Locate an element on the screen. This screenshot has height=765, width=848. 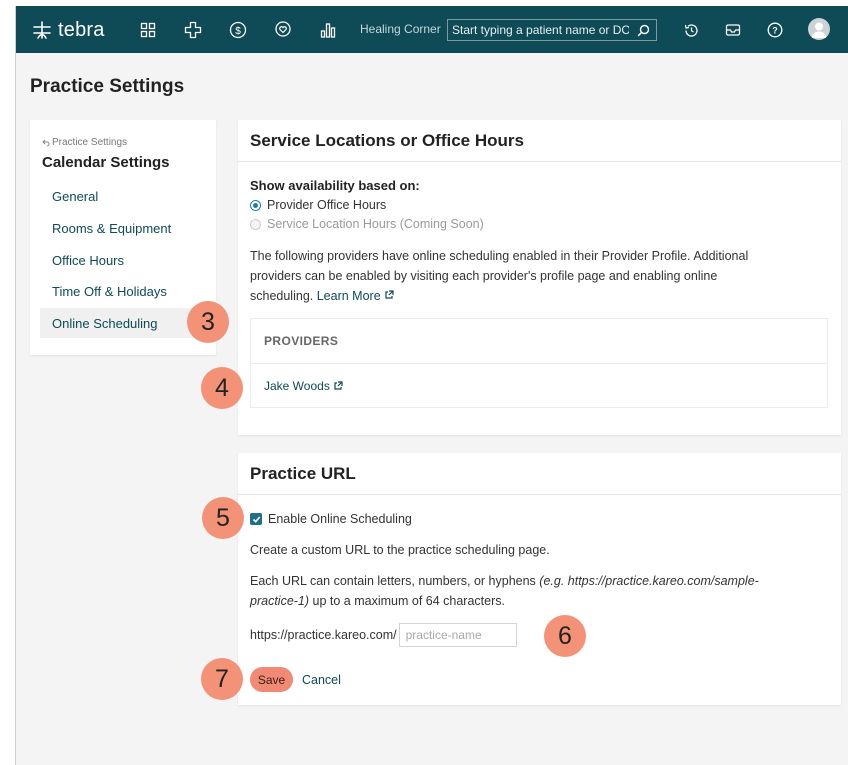
providers-header: PROVIDERS is located at coordinates (539, 341).